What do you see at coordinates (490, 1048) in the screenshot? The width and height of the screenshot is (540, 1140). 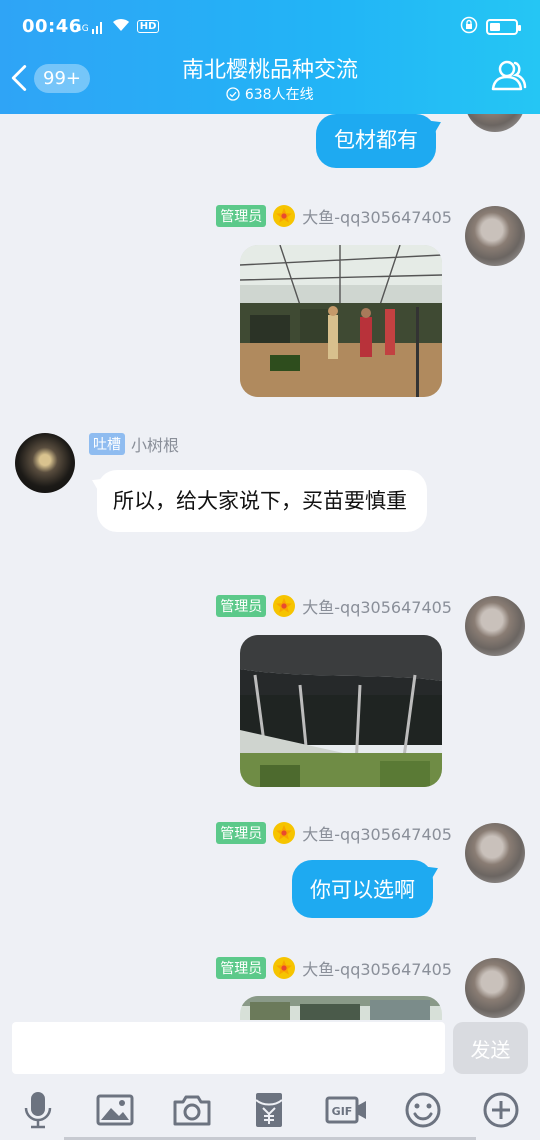 I see `send-button: 发送` at bounding box center [490, 1048].